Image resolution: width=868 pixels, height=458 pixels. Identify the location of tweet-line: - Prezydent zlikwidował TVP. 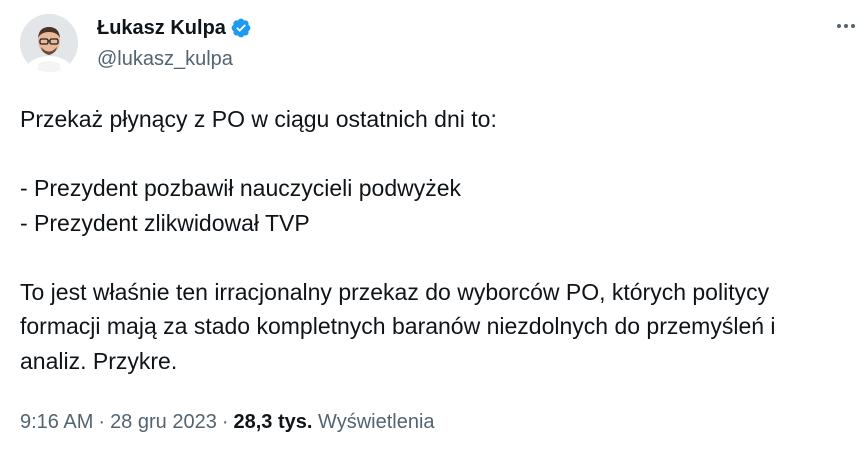
(165, 222).